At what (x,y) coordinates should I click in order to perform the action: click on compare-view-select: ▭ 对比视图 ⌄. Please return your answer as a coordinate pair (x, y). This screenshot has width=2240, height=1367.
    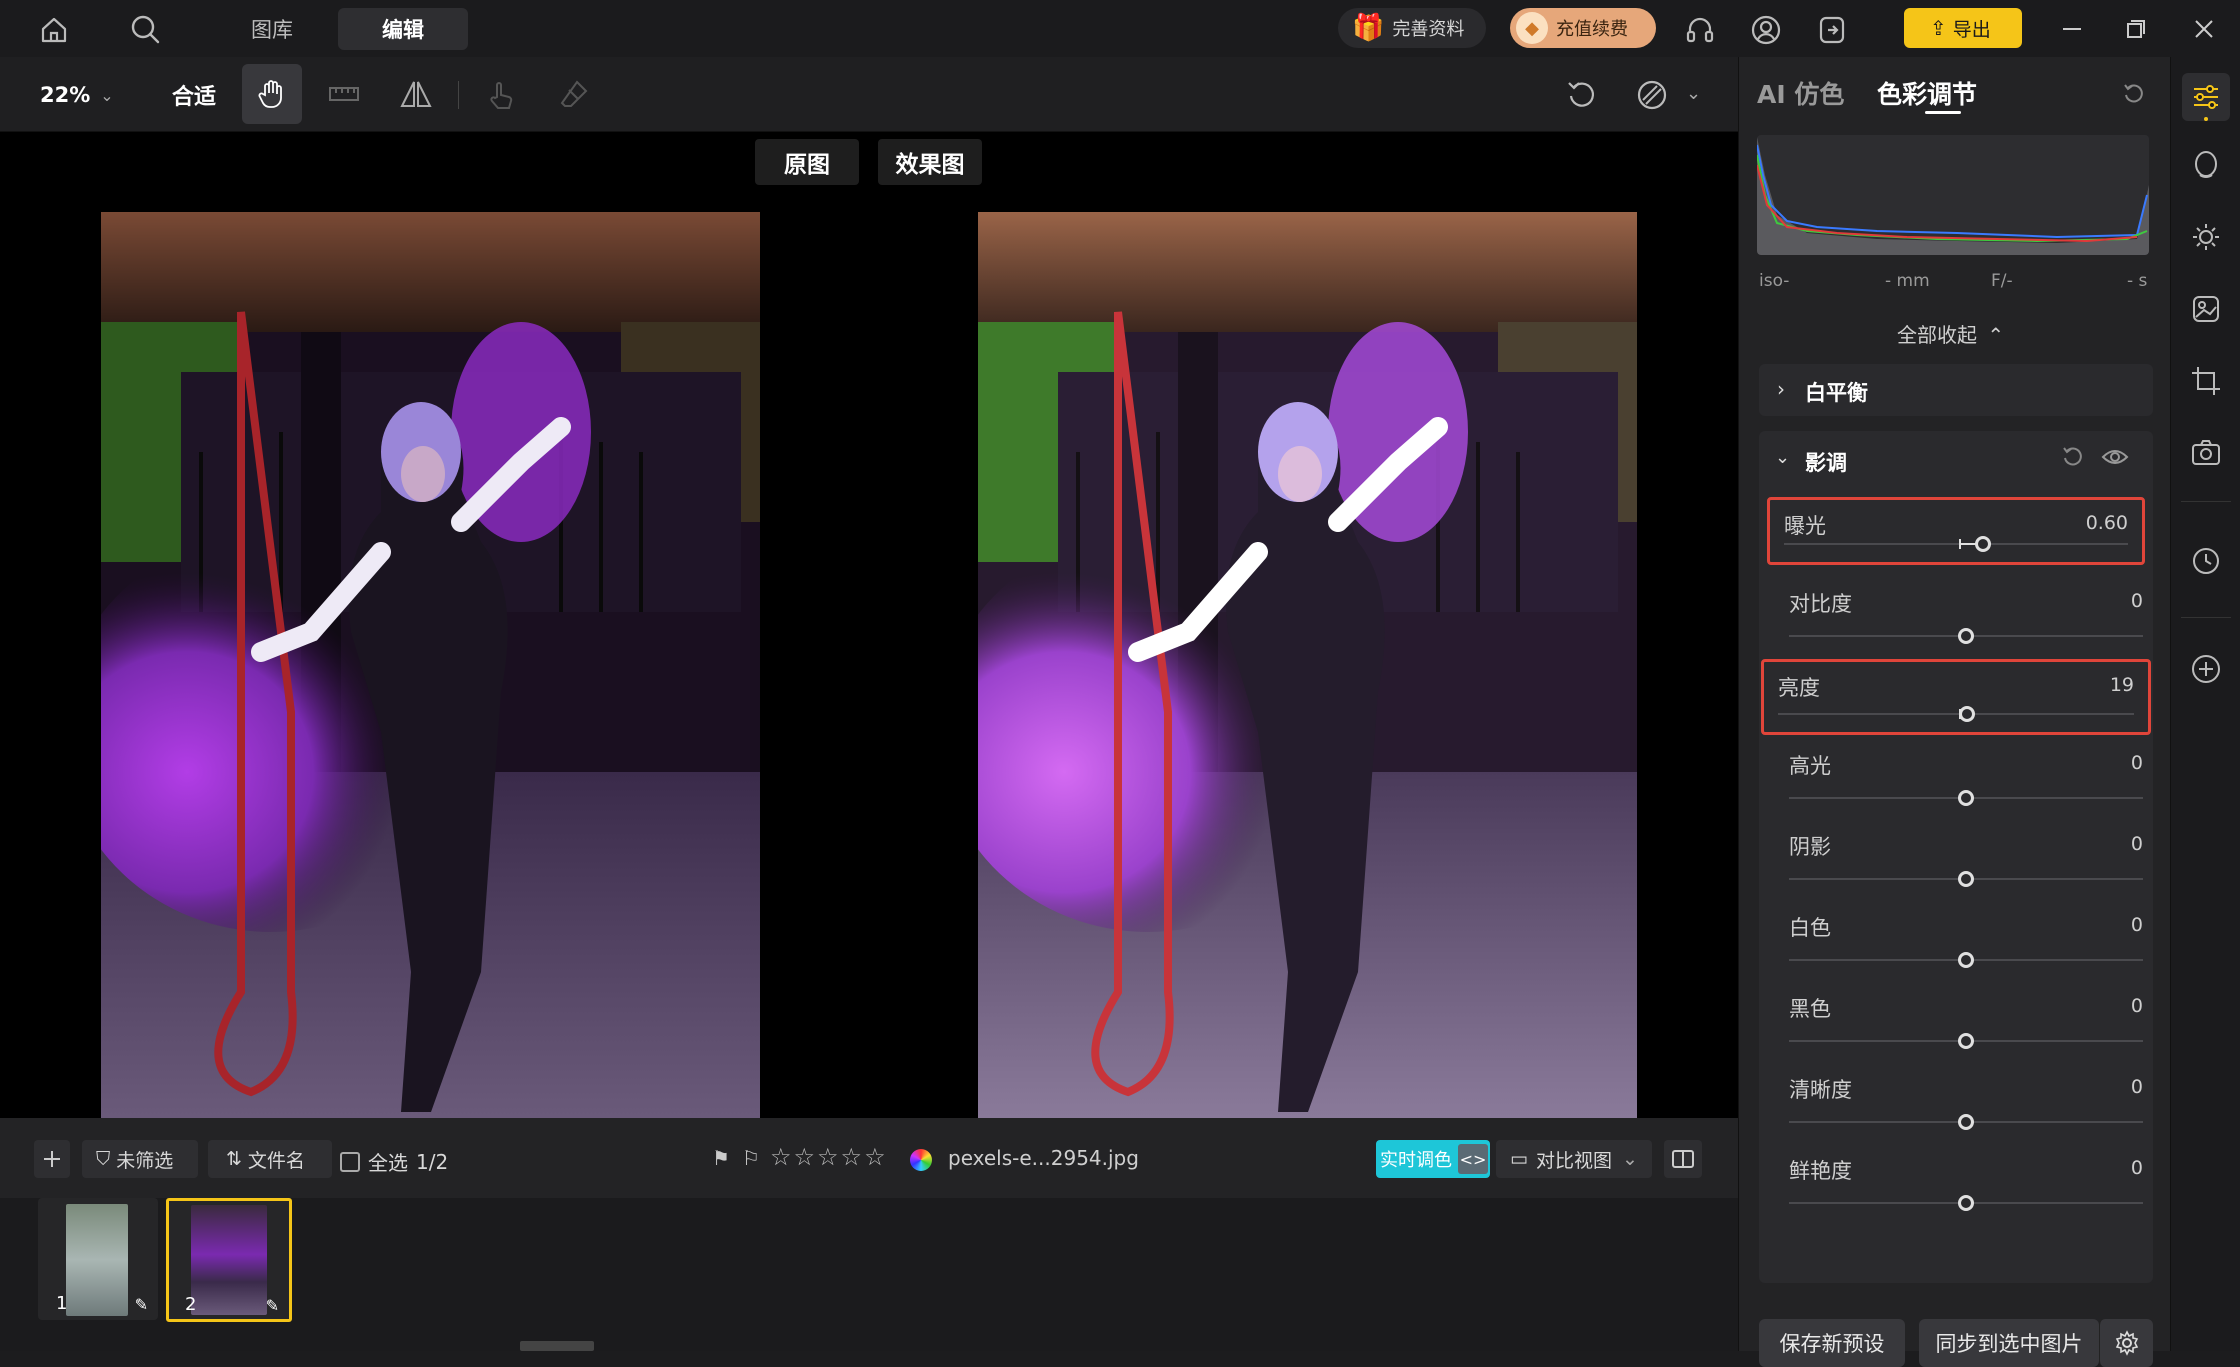
    Looking at the image, I should click on (1574, 1159).